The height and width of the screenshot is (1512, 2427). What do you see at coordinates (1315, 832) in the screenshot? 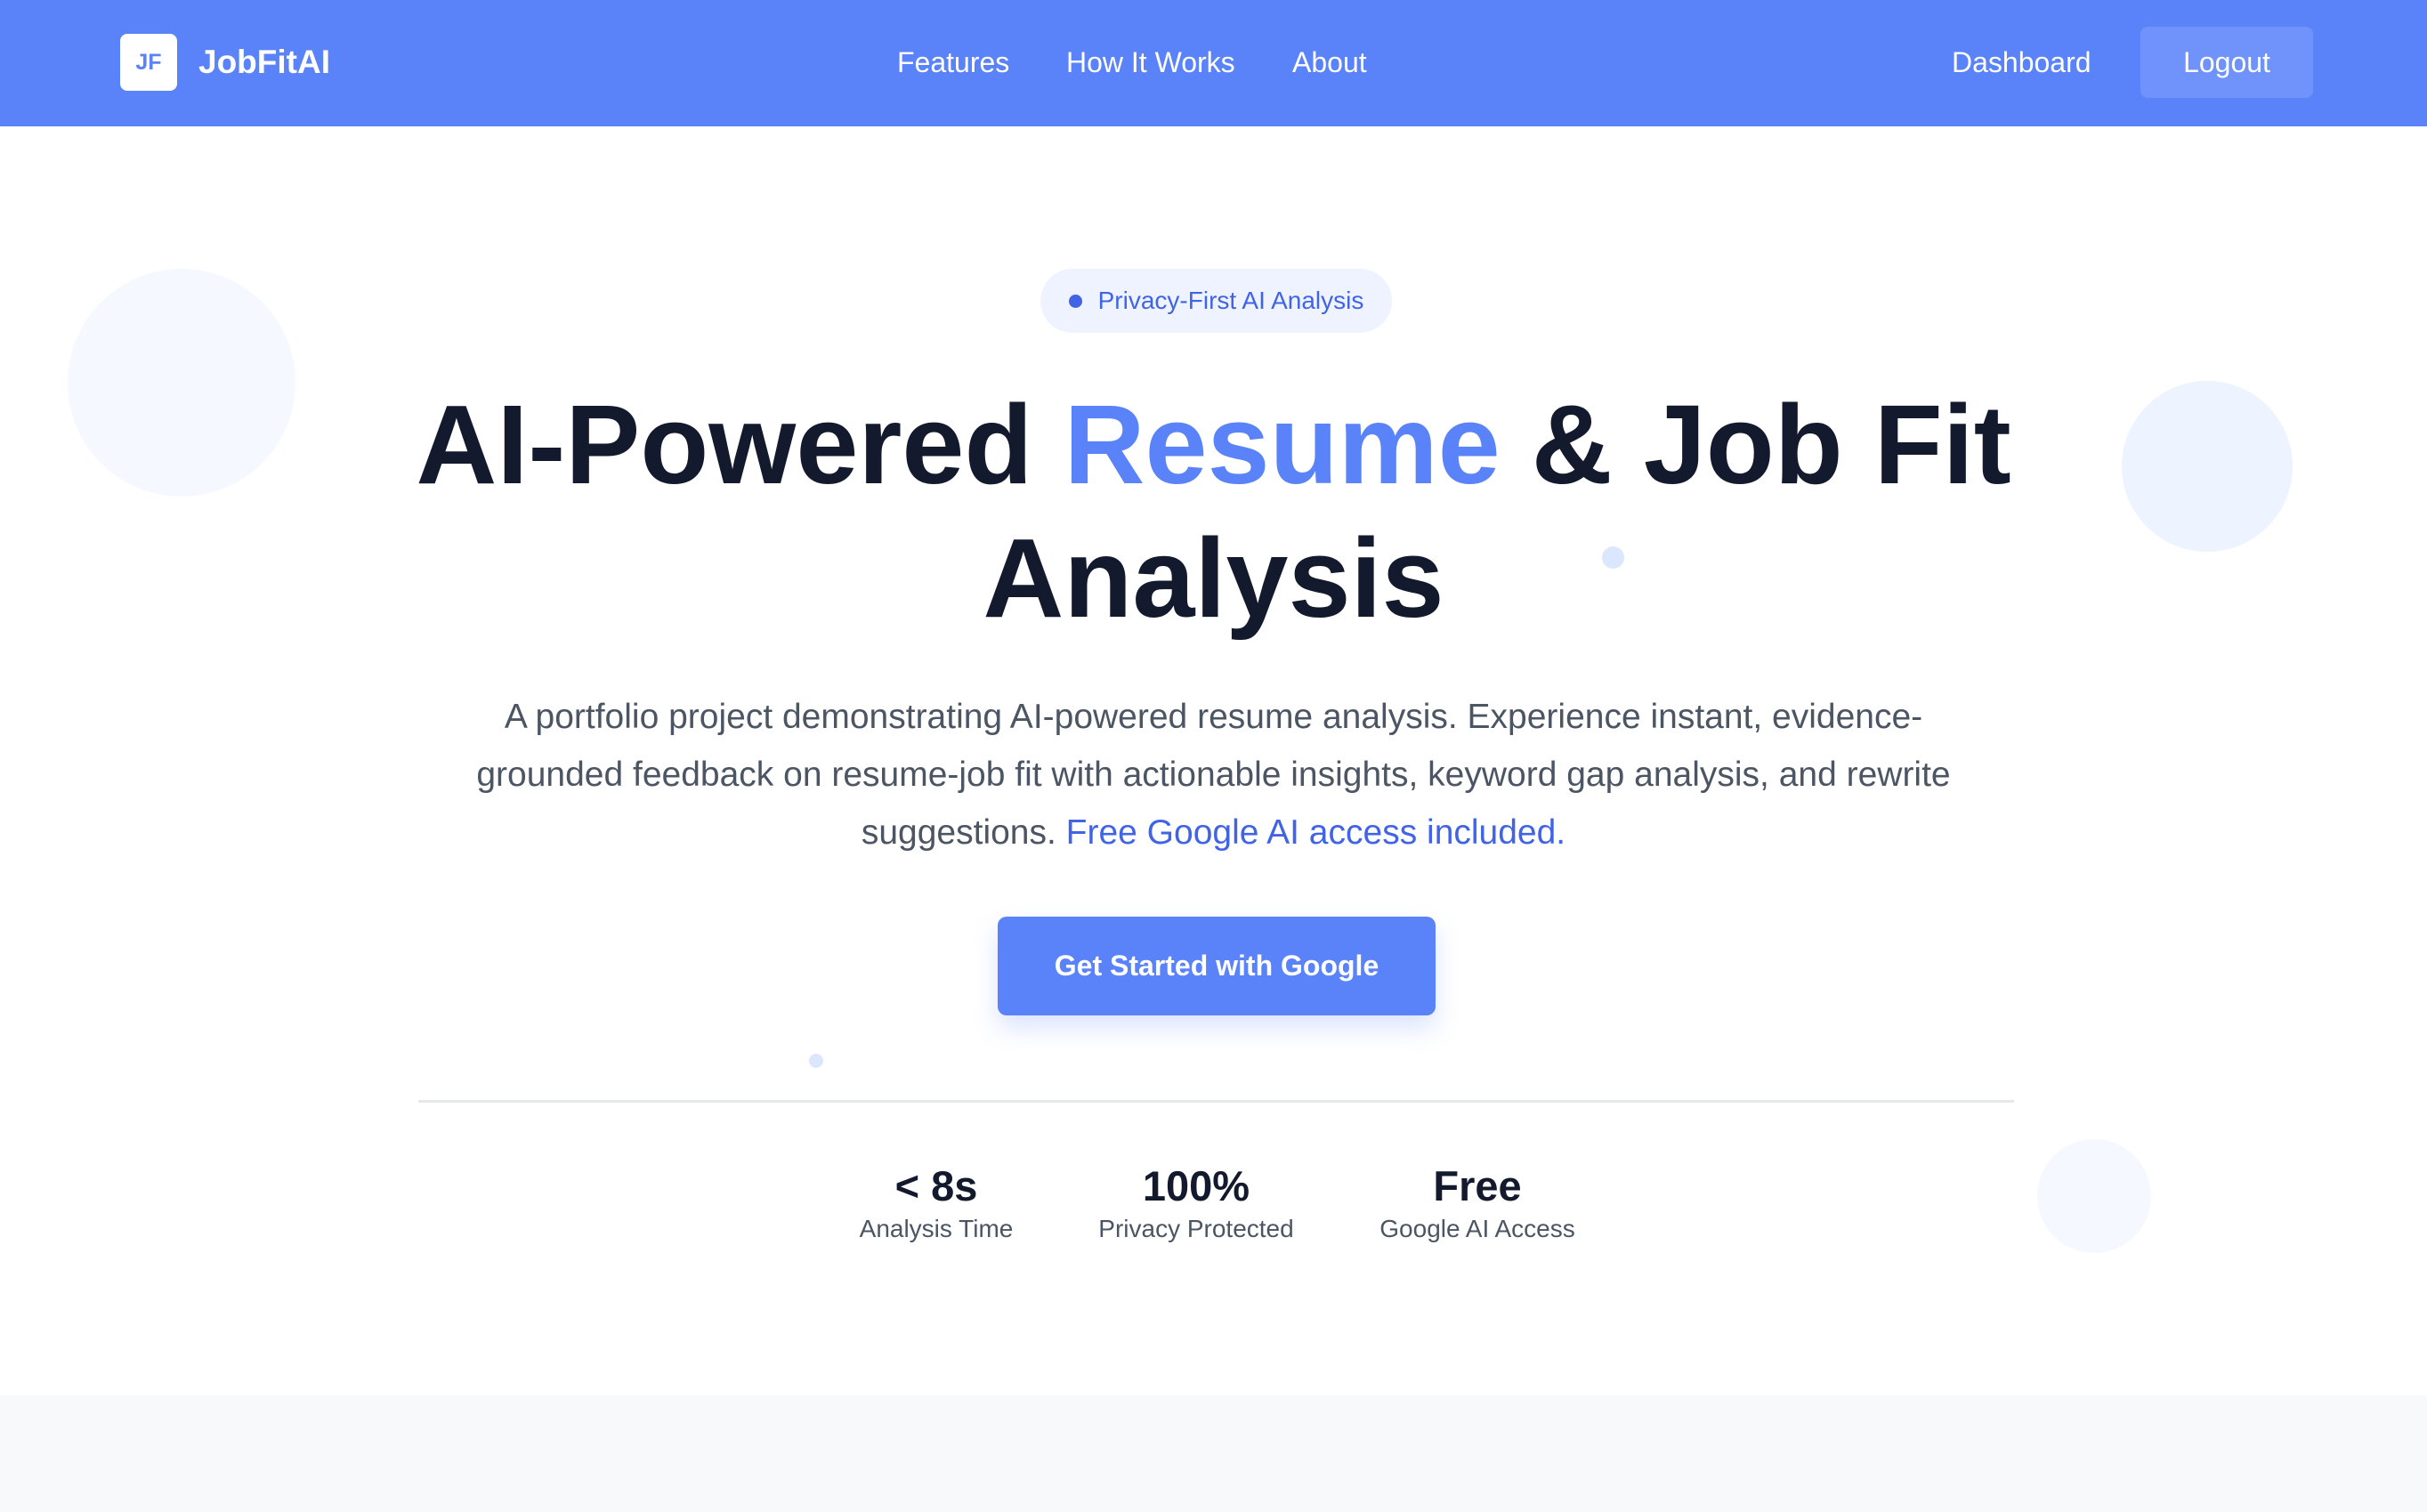
I see `hero-description-highlight: Free Google AI access included.` at bounding box center [1315, 832].